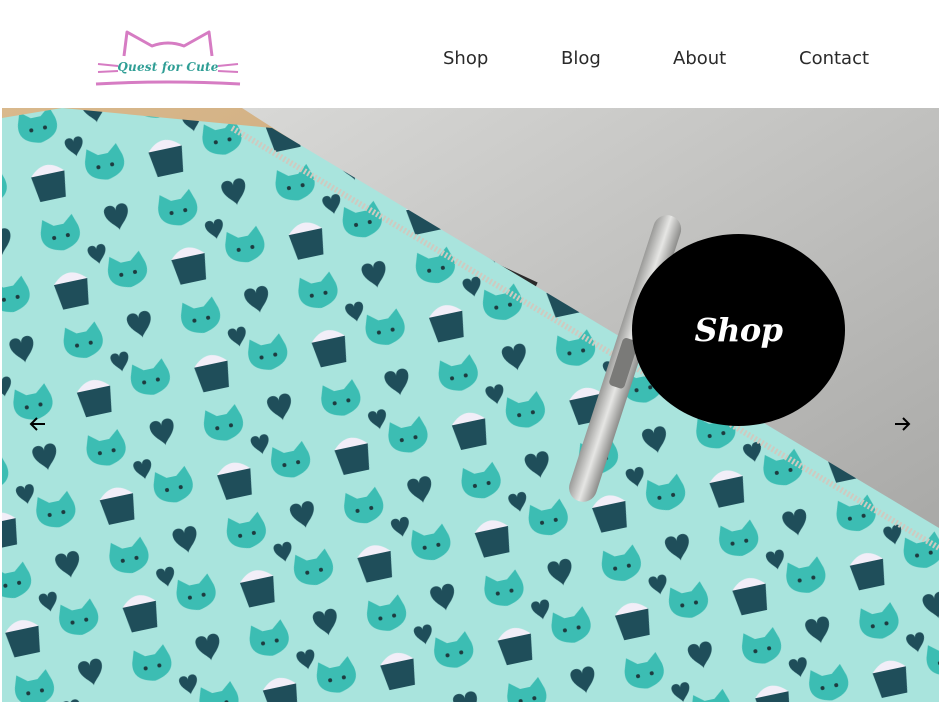  I want to click on nav-link-contact: Contact, so click(834, 58).